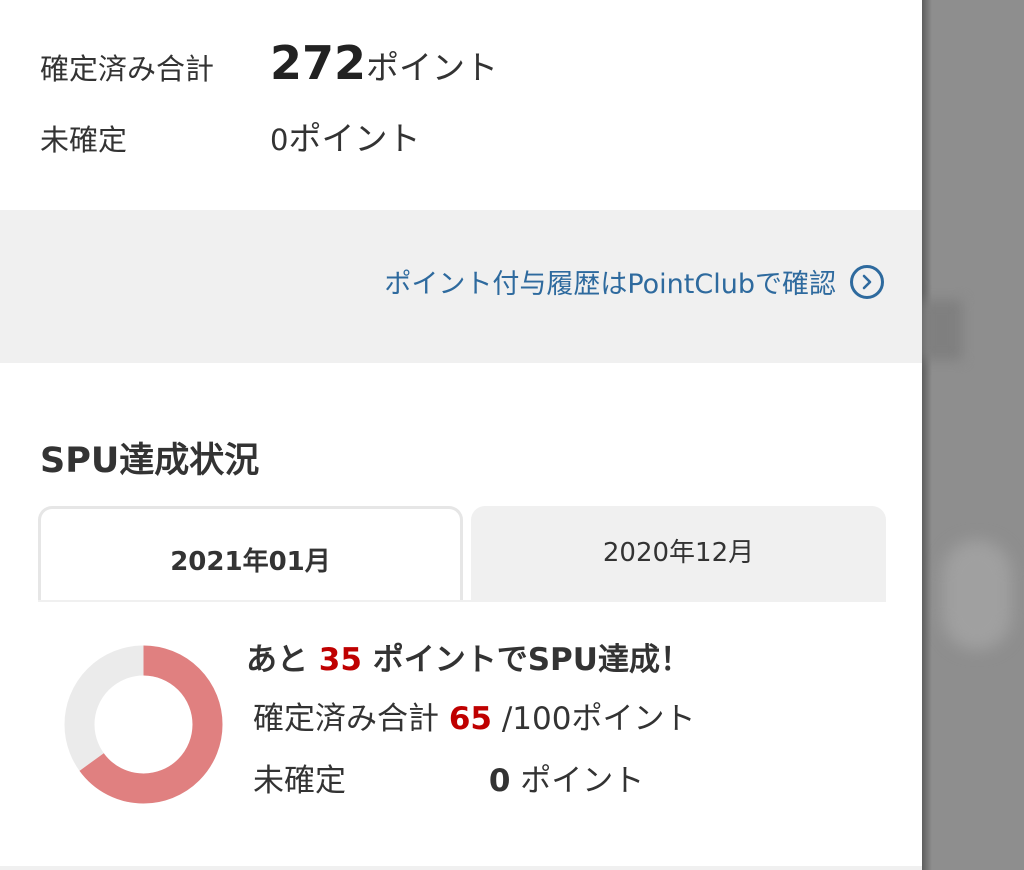 This screenshot has width=1024, height=870. What do you see at coordinates (927, 435) in the screenshot?
I see `overlay-shadow` at bounding box center [927, 435].